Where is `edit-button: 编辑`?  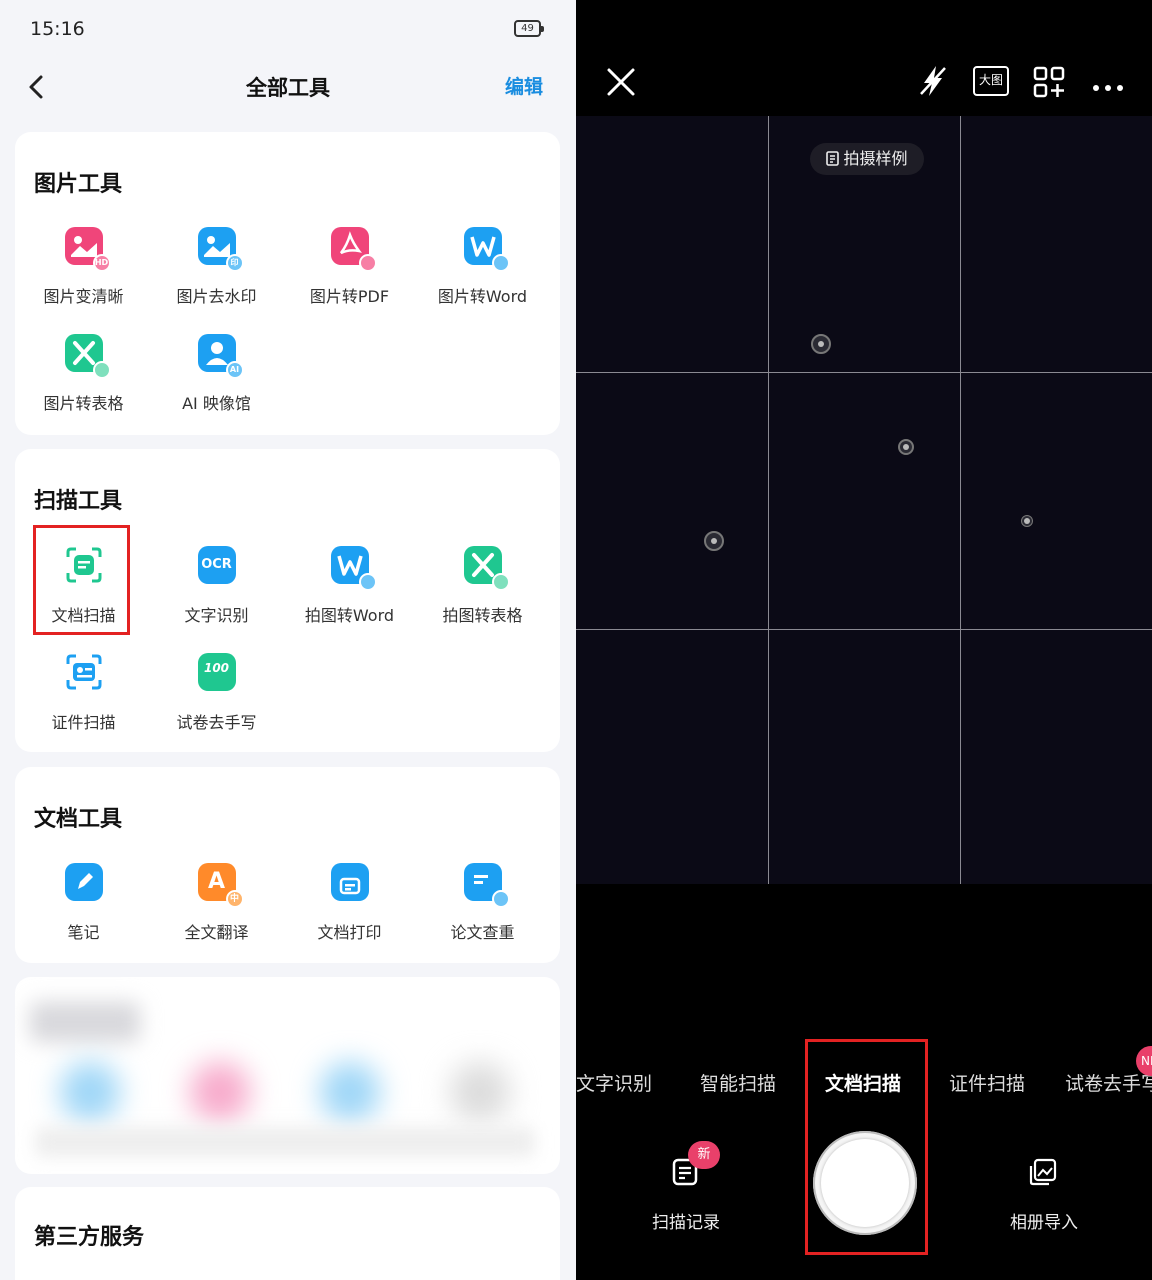
edit-button: 编辑 is located at coordinates (524, 85).